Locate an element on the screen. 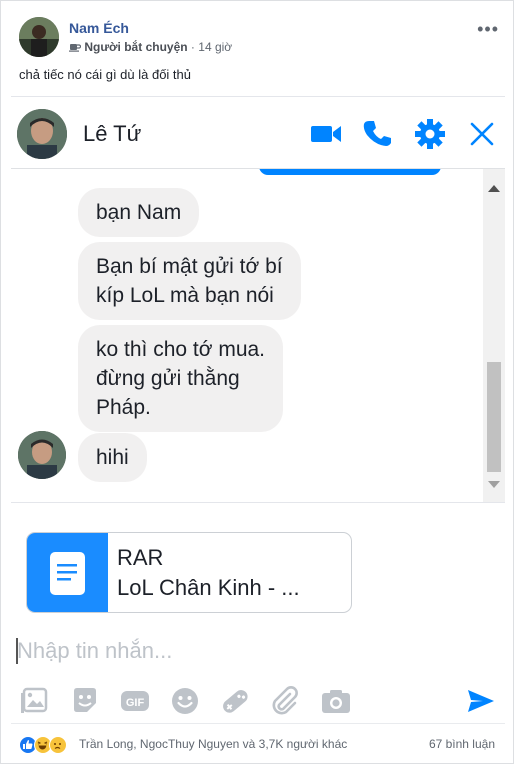 The height and width of the screenshot is (764, 514). message-text: bạn Nam is located at coordinates (139, 212).